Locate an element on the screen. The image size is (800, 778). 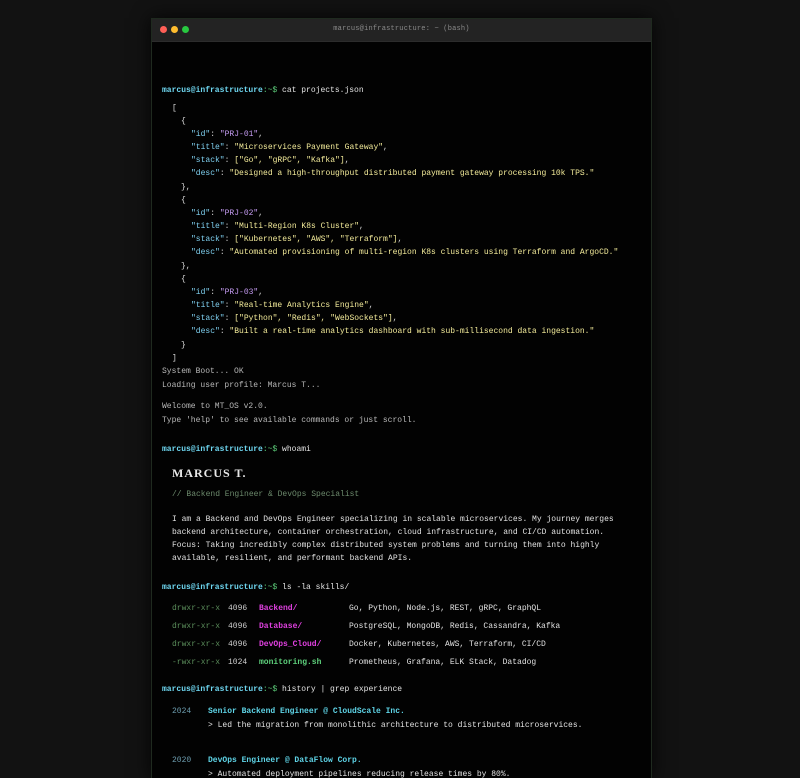
experience-role: DevOps Engineer @ DataFlow Corp. is located at coordinates (285, 760).